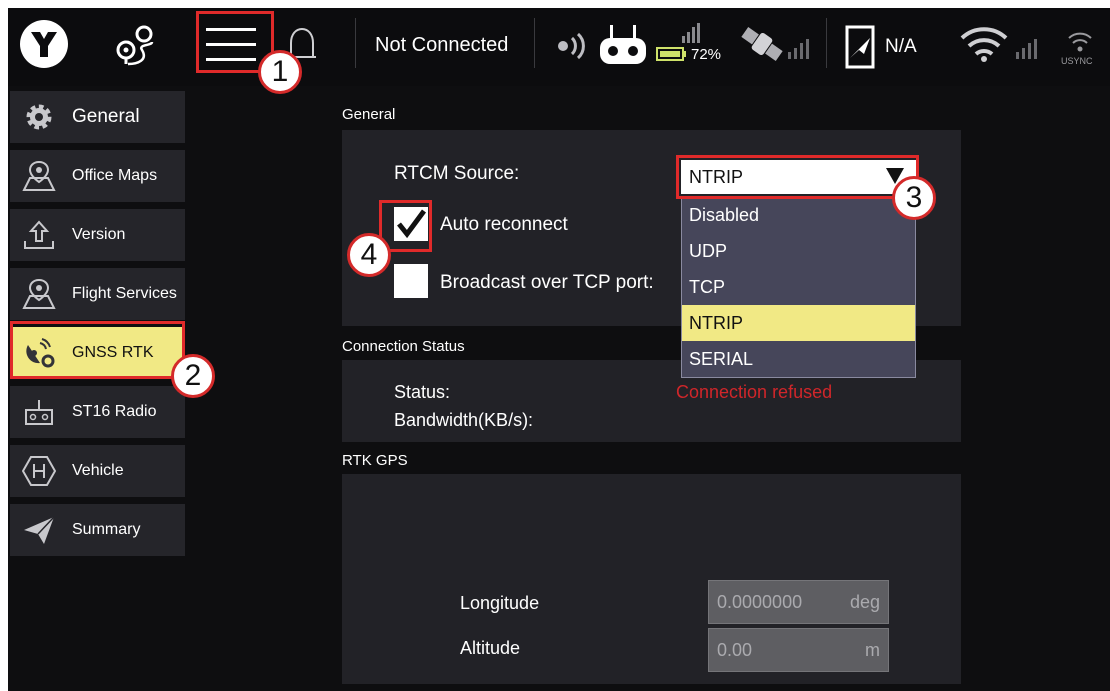 This screenshot has height=691, width=1110. Describe the element at coordinates (798, 251) in the screenshot. I see `rtcm-option-udp: UDP` at that location.